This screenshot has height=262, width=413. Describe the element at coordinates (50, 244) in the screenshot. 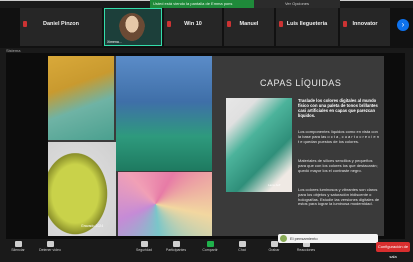

I see `camera-icon` at that location.